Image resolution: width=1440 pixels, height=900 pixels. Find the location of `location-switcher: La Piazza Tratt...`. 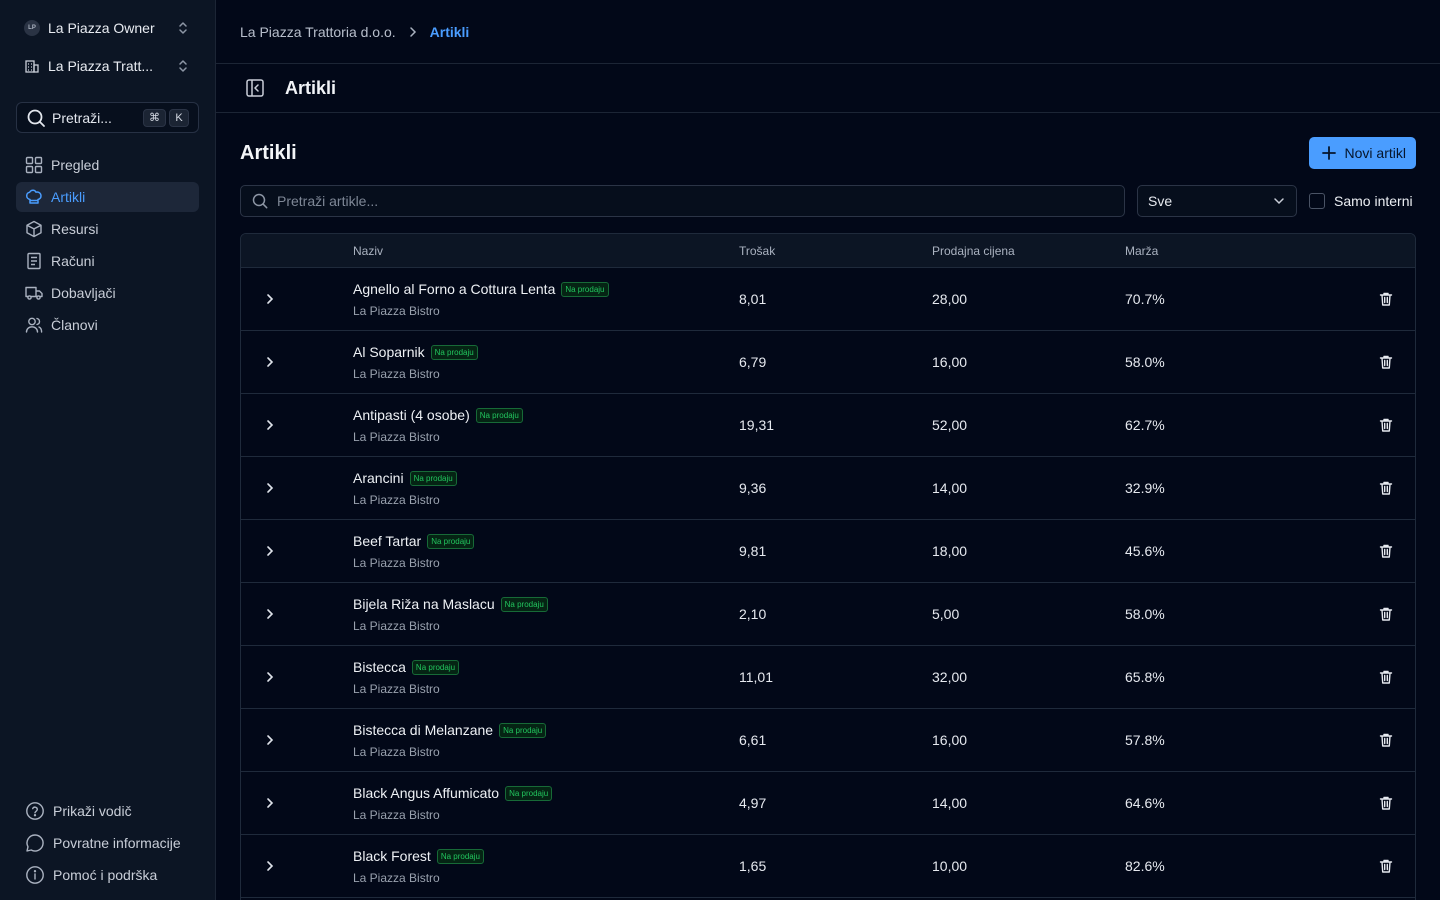

location-switcher: La Piazza Tratt... is located at coordinates (107, 66).